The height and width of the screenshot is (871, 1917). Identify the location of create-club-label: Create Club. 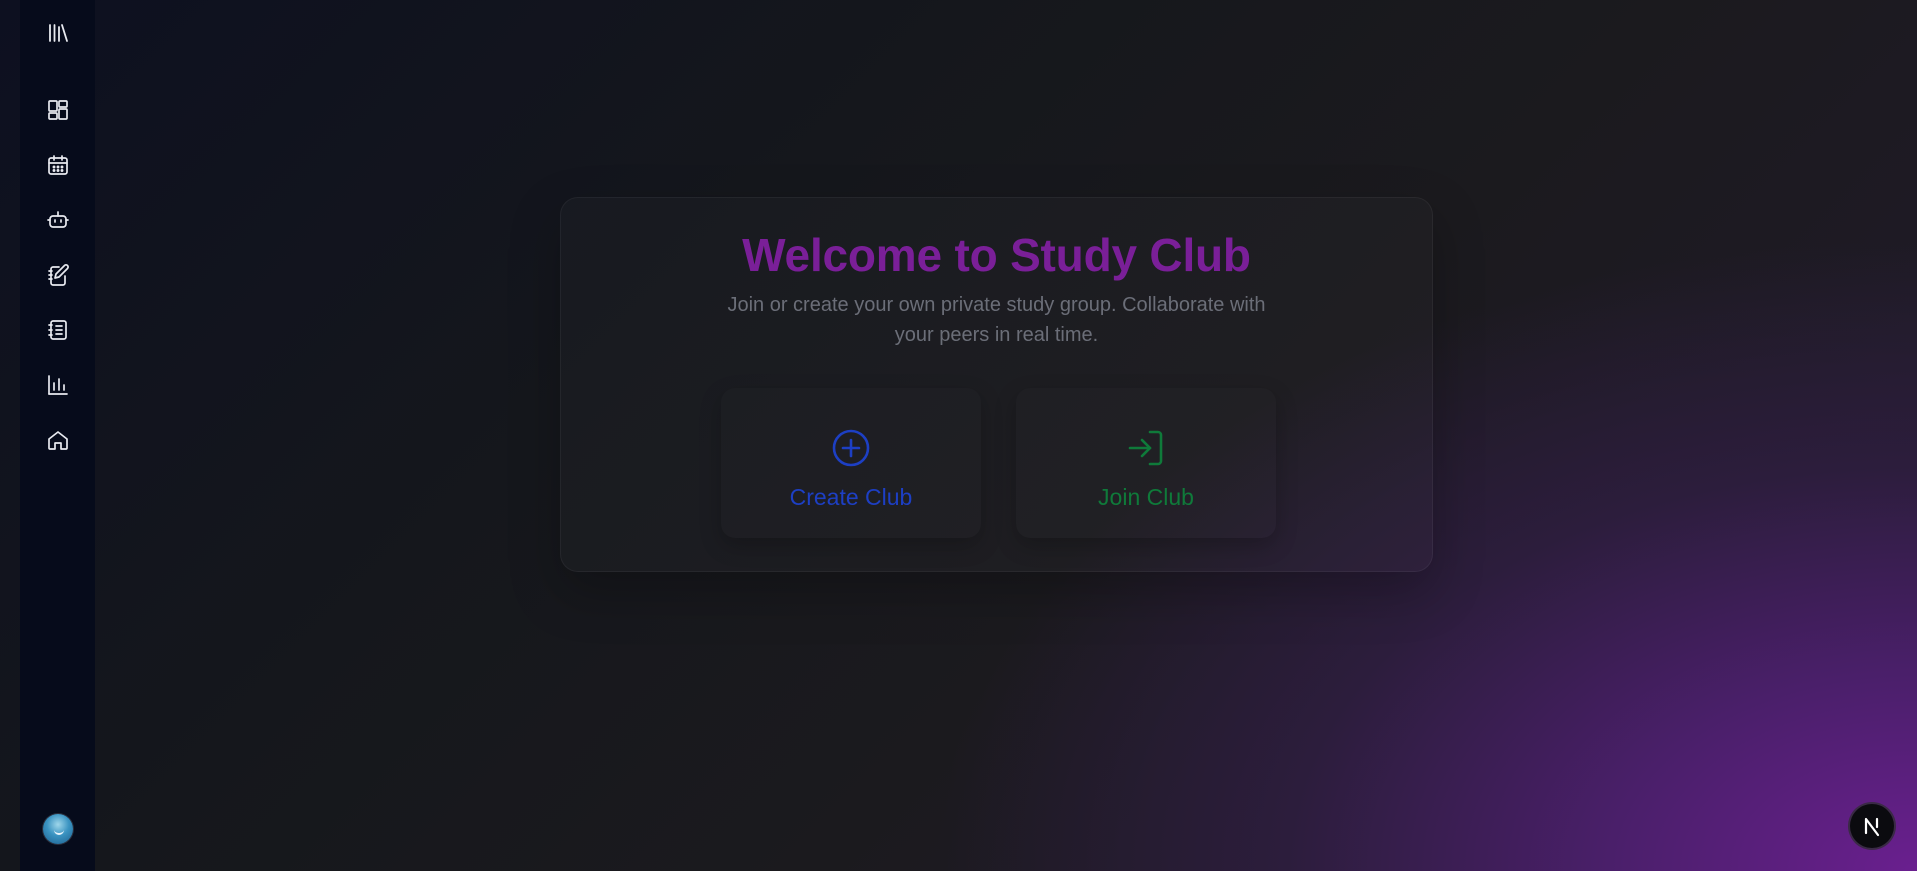
(851, 497).